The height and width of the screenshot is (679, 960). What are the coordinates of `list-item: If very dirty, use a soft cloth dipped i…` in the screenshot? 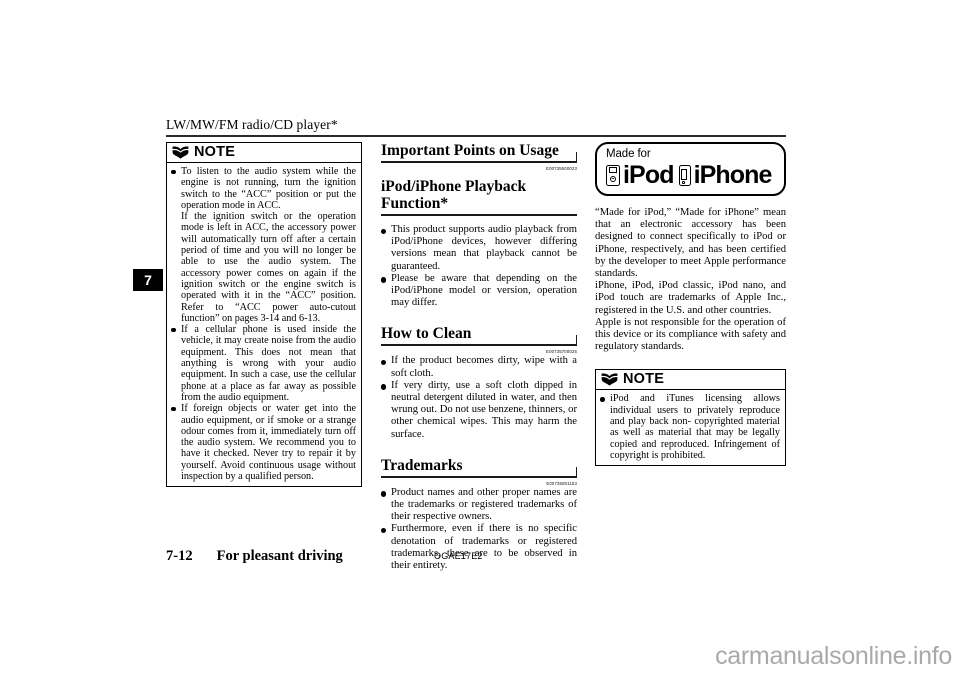 It's located at (479, 410).